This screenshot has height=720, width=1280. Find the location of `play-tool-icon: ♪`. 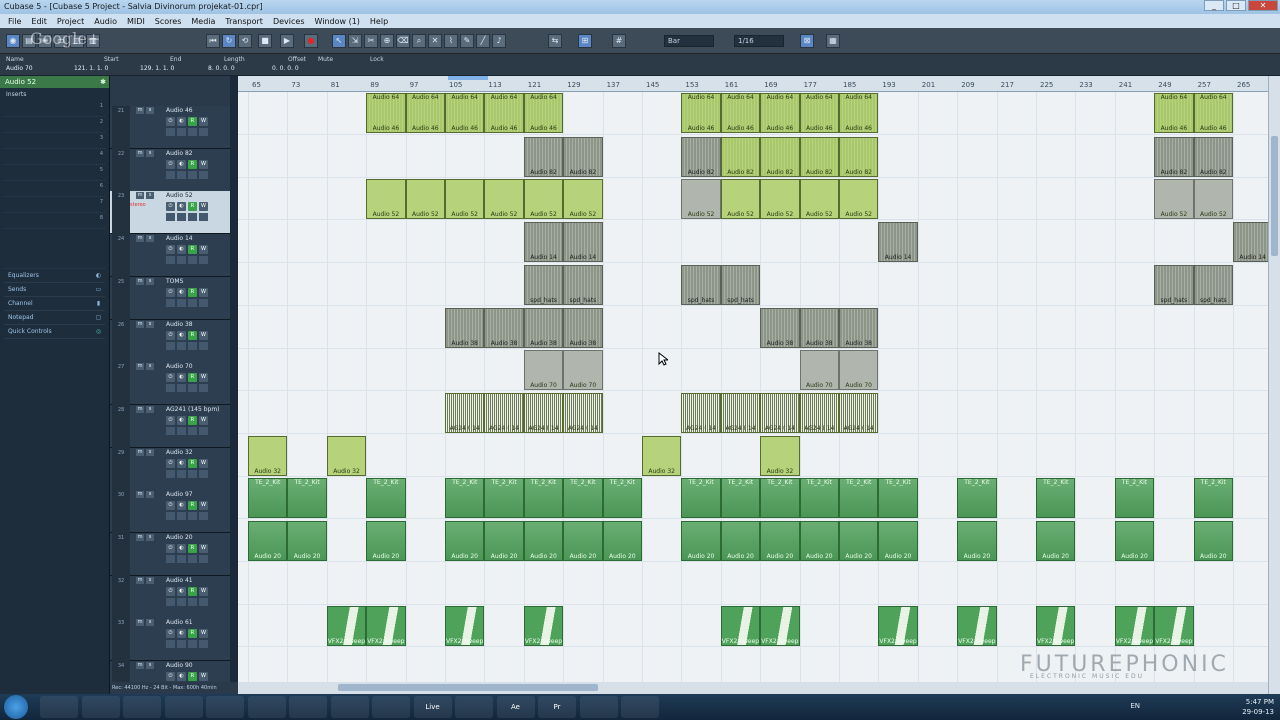

play-tool-icon: ♪ is located at coordinates (499, 41).